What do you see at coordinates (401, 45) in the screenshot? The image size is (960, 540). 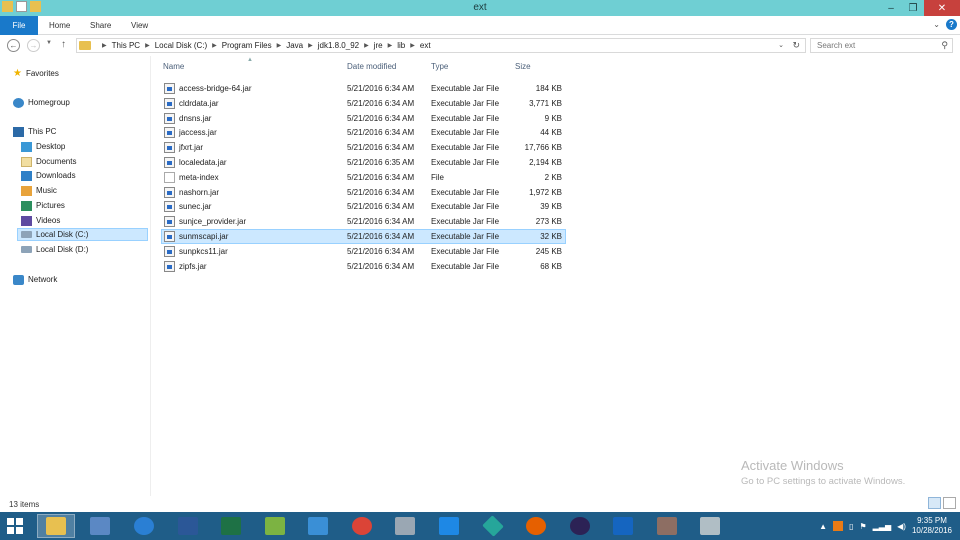 I see `breadcrumb-lib: lib` at bounding box center [401, 45].